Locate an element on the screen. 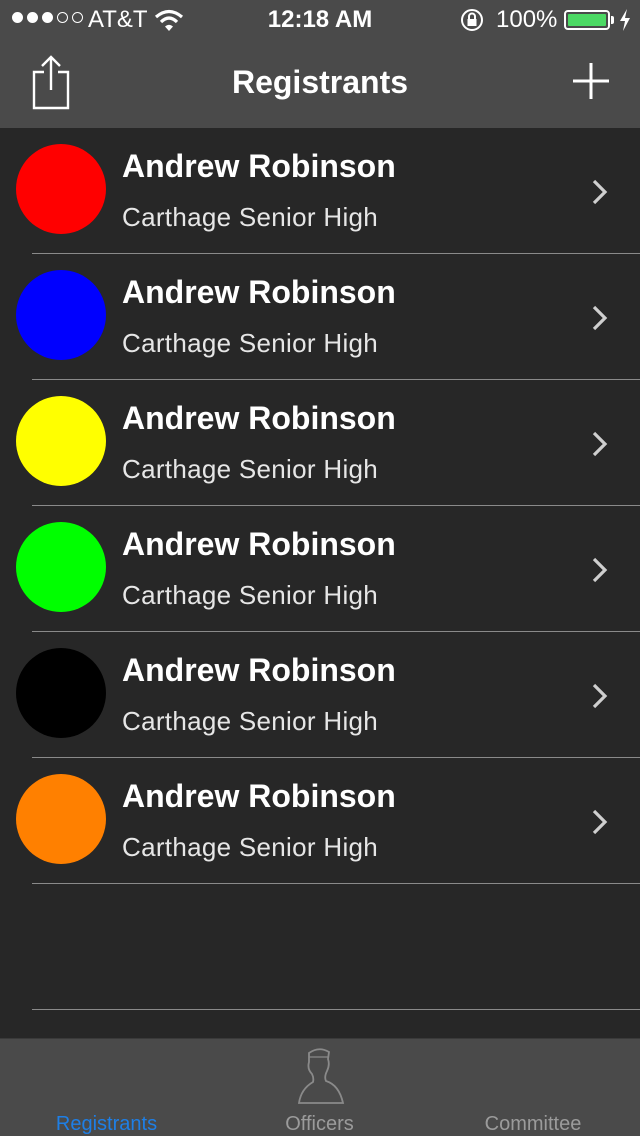  tab-bar: Registrants Officers Committee is located at coordinates (320, 1087).